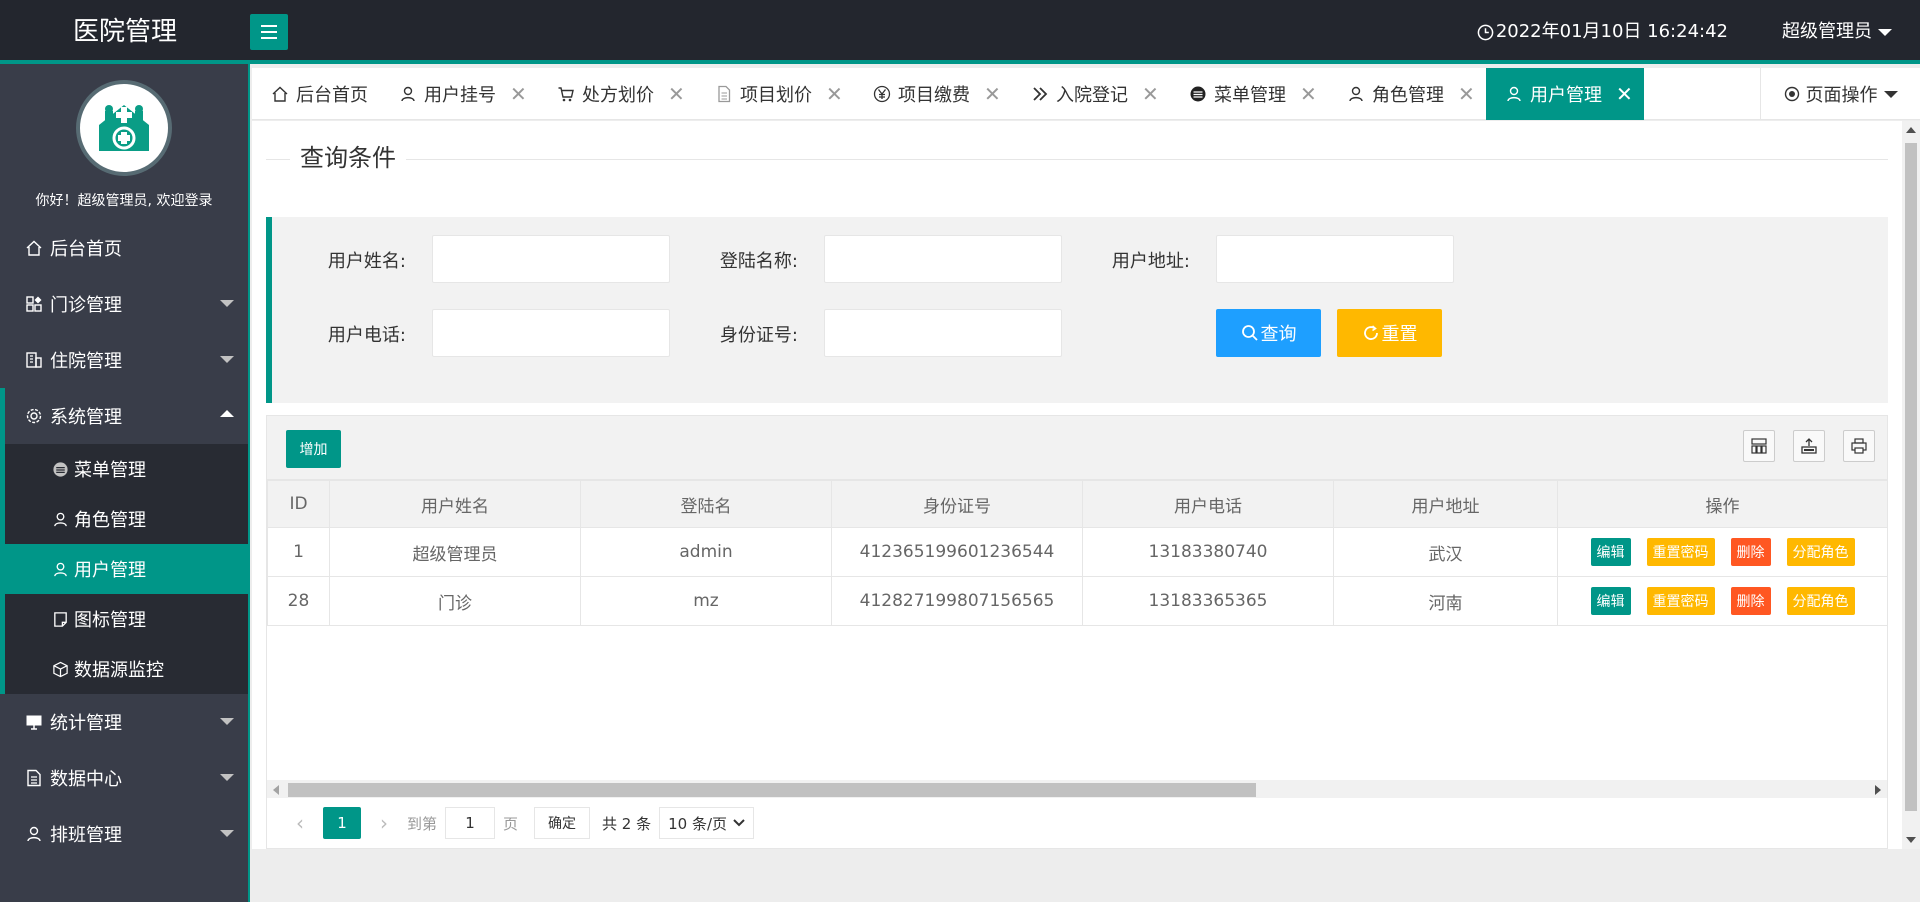 The height and width of the screenshot is (902, 1920). I want to click on goto-page-input: 1, so click(470, 823).